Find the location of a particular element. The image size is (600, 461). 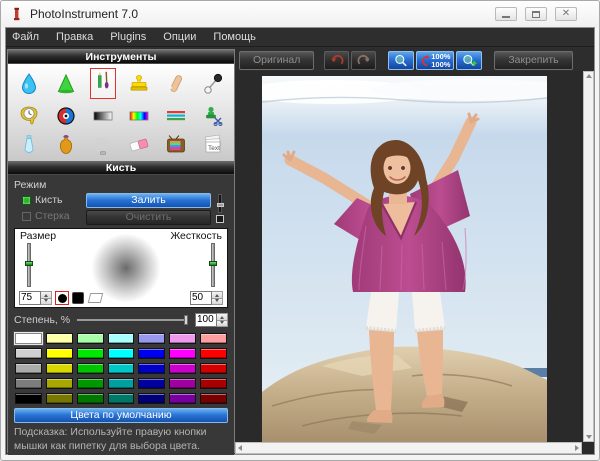

tool-bottle is located at coordinates (66, 144).